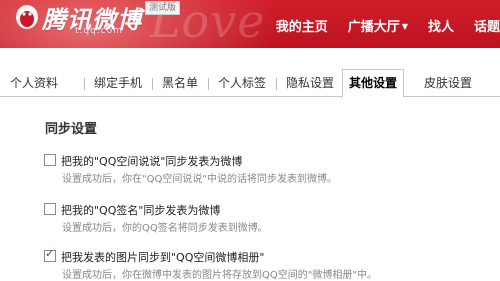  What do you see at coordinates (302, 25) in the screenshot?
I see `nav-my-home: 我的主页` at bounding box center [302, 25].